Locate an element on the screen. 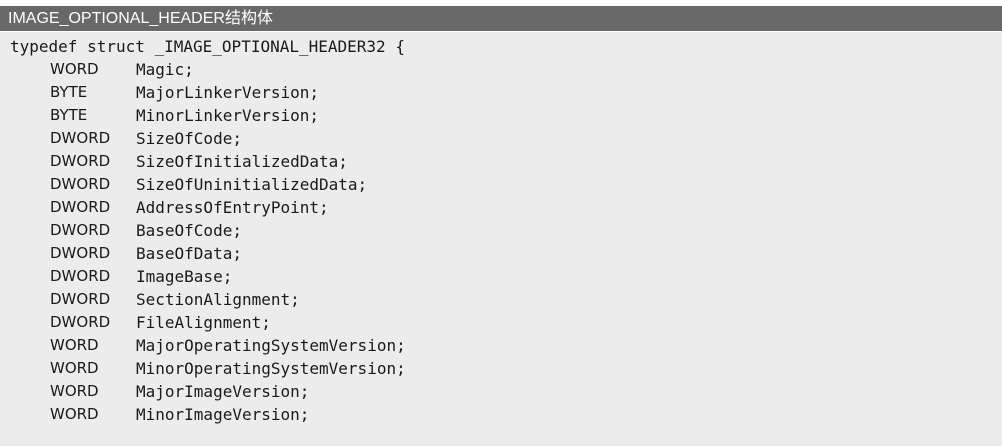  struct-member-line: DWORD AddressOfEntryPoint; is located at coordinates (501, 207).